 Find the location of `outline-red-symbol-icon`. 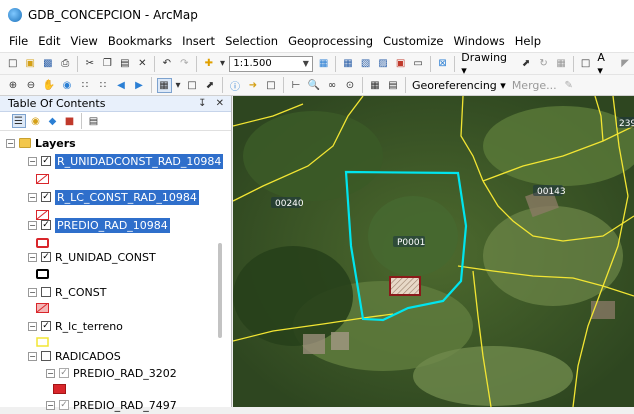

outline-red-symbol-icon is located at coordinates (42, 243).